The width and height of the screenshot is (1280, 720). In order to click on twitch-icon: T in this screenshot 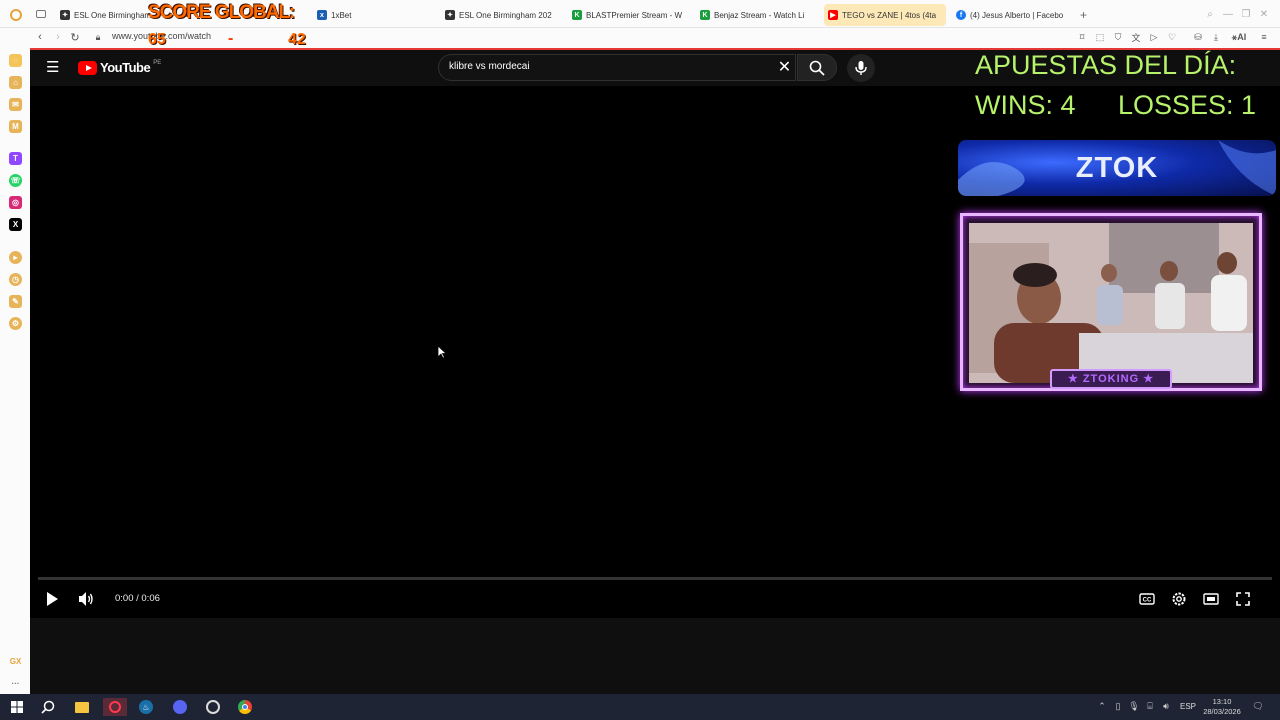, I will do `click(15, 158)`.